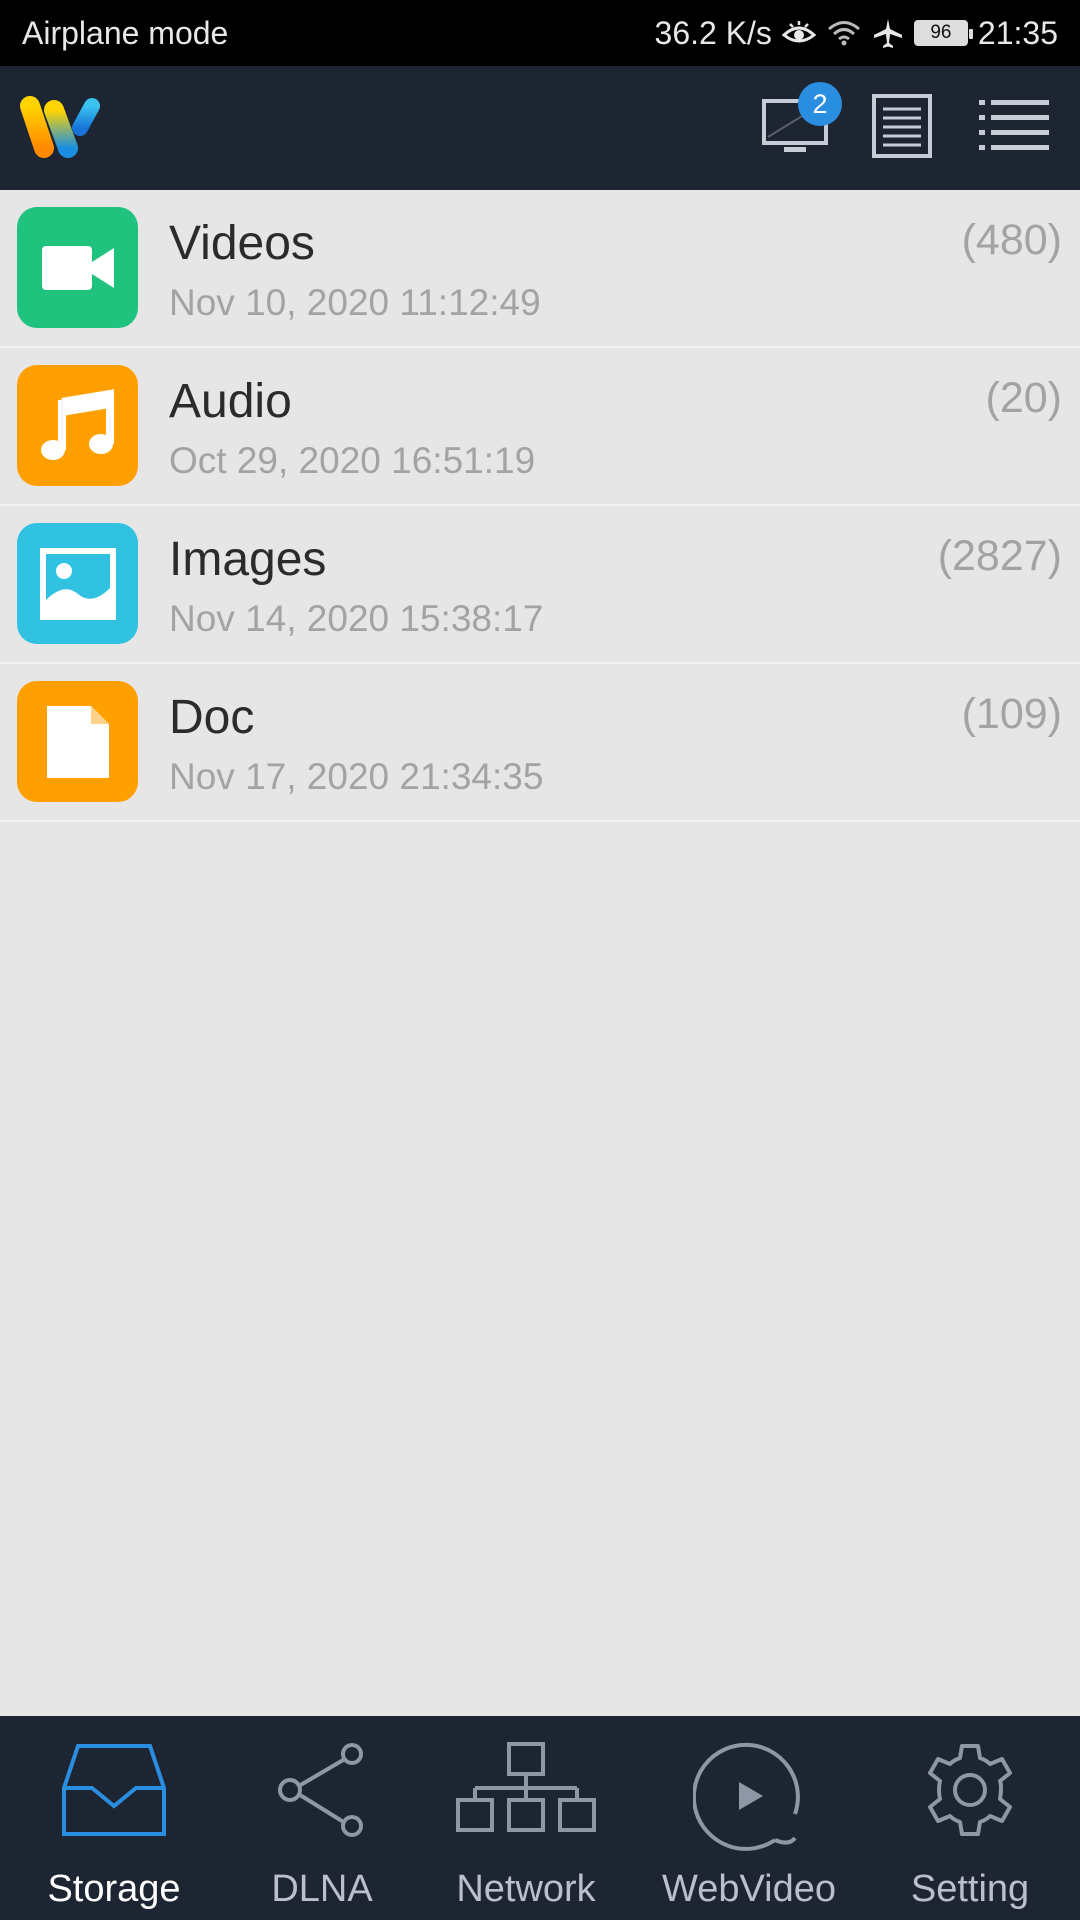  I want to click on battery-level: 96, so click(941, 32).